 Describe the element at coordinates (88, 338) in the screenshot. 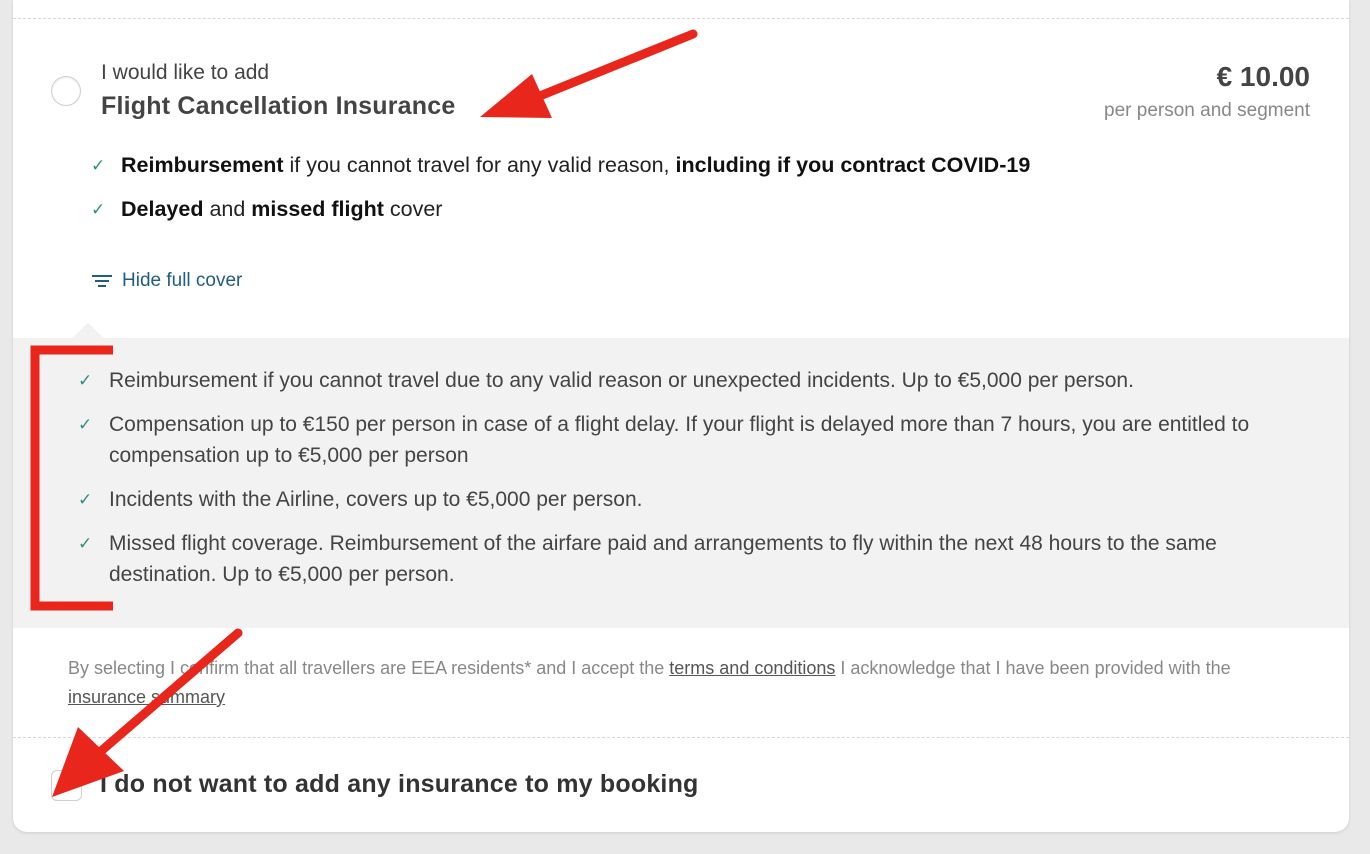

I see `panel-notch` at that location.